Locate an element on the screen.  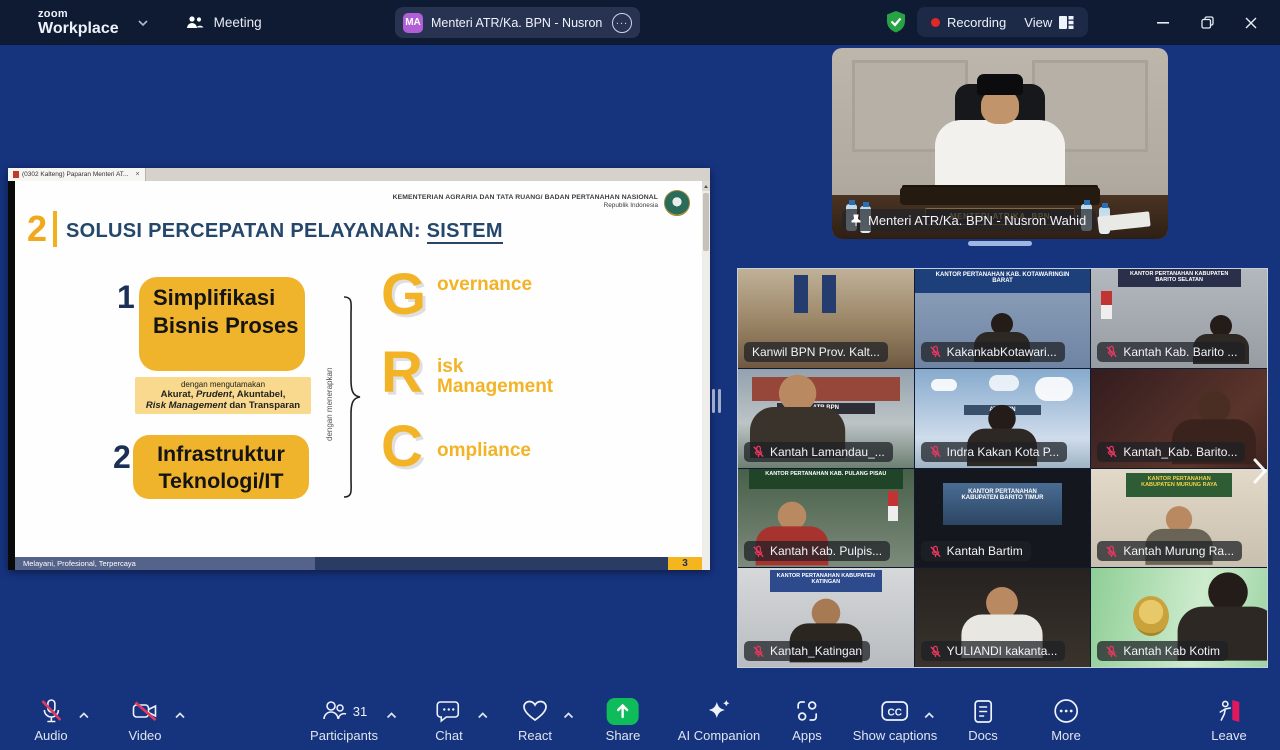
more-button: More is located at coordinates (1066, 720).